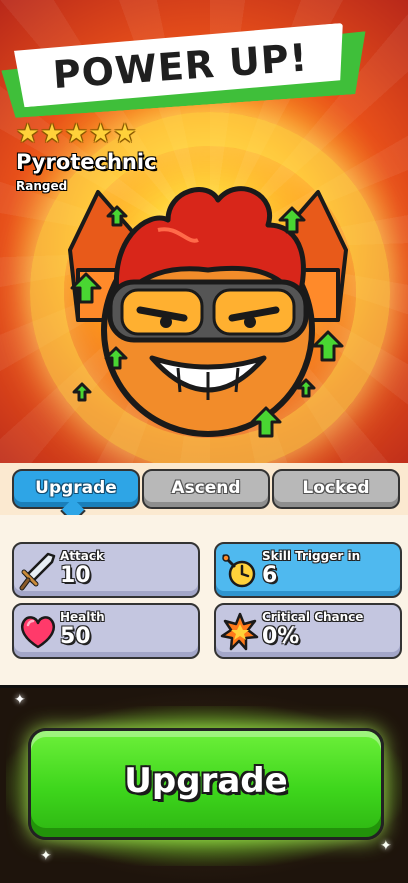 The image size is (408, 883). I want to click on stat-attack-label: Attack, so click(82, 556).